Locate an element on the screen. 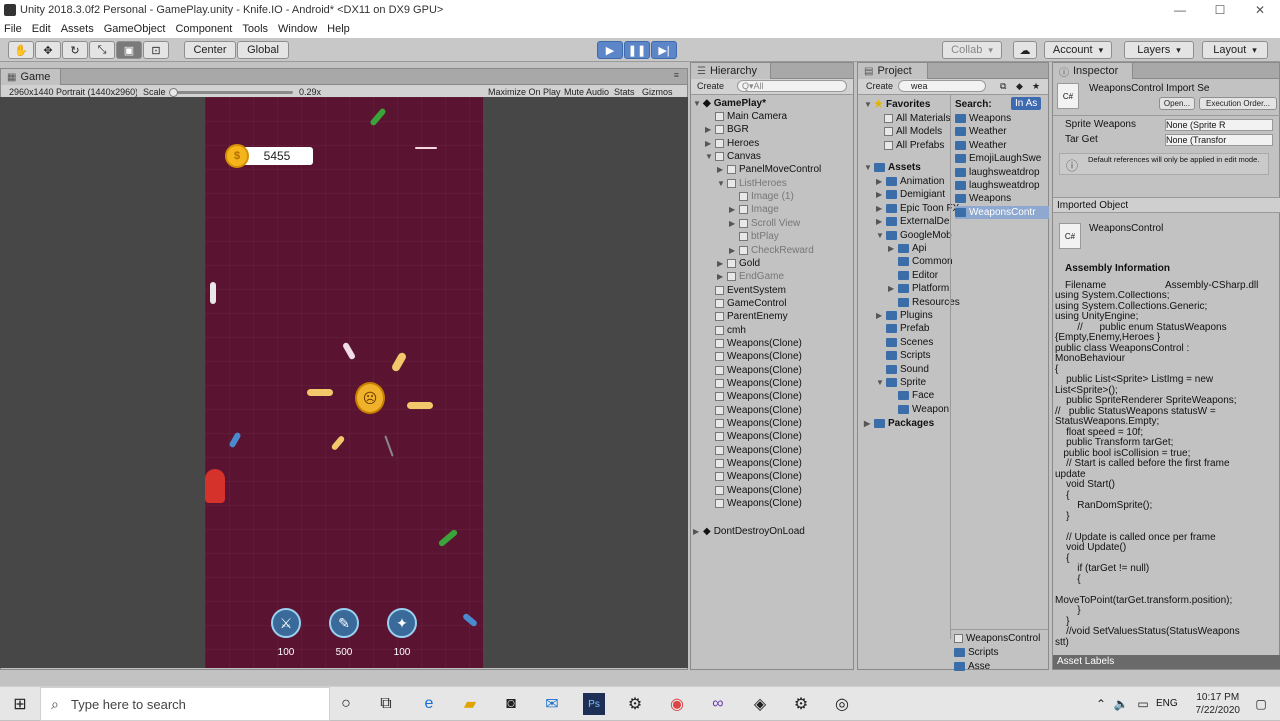 This screenshot has width=1280, height=721. hierarchy-item: Main Camera is located at coordinates (746, 116).